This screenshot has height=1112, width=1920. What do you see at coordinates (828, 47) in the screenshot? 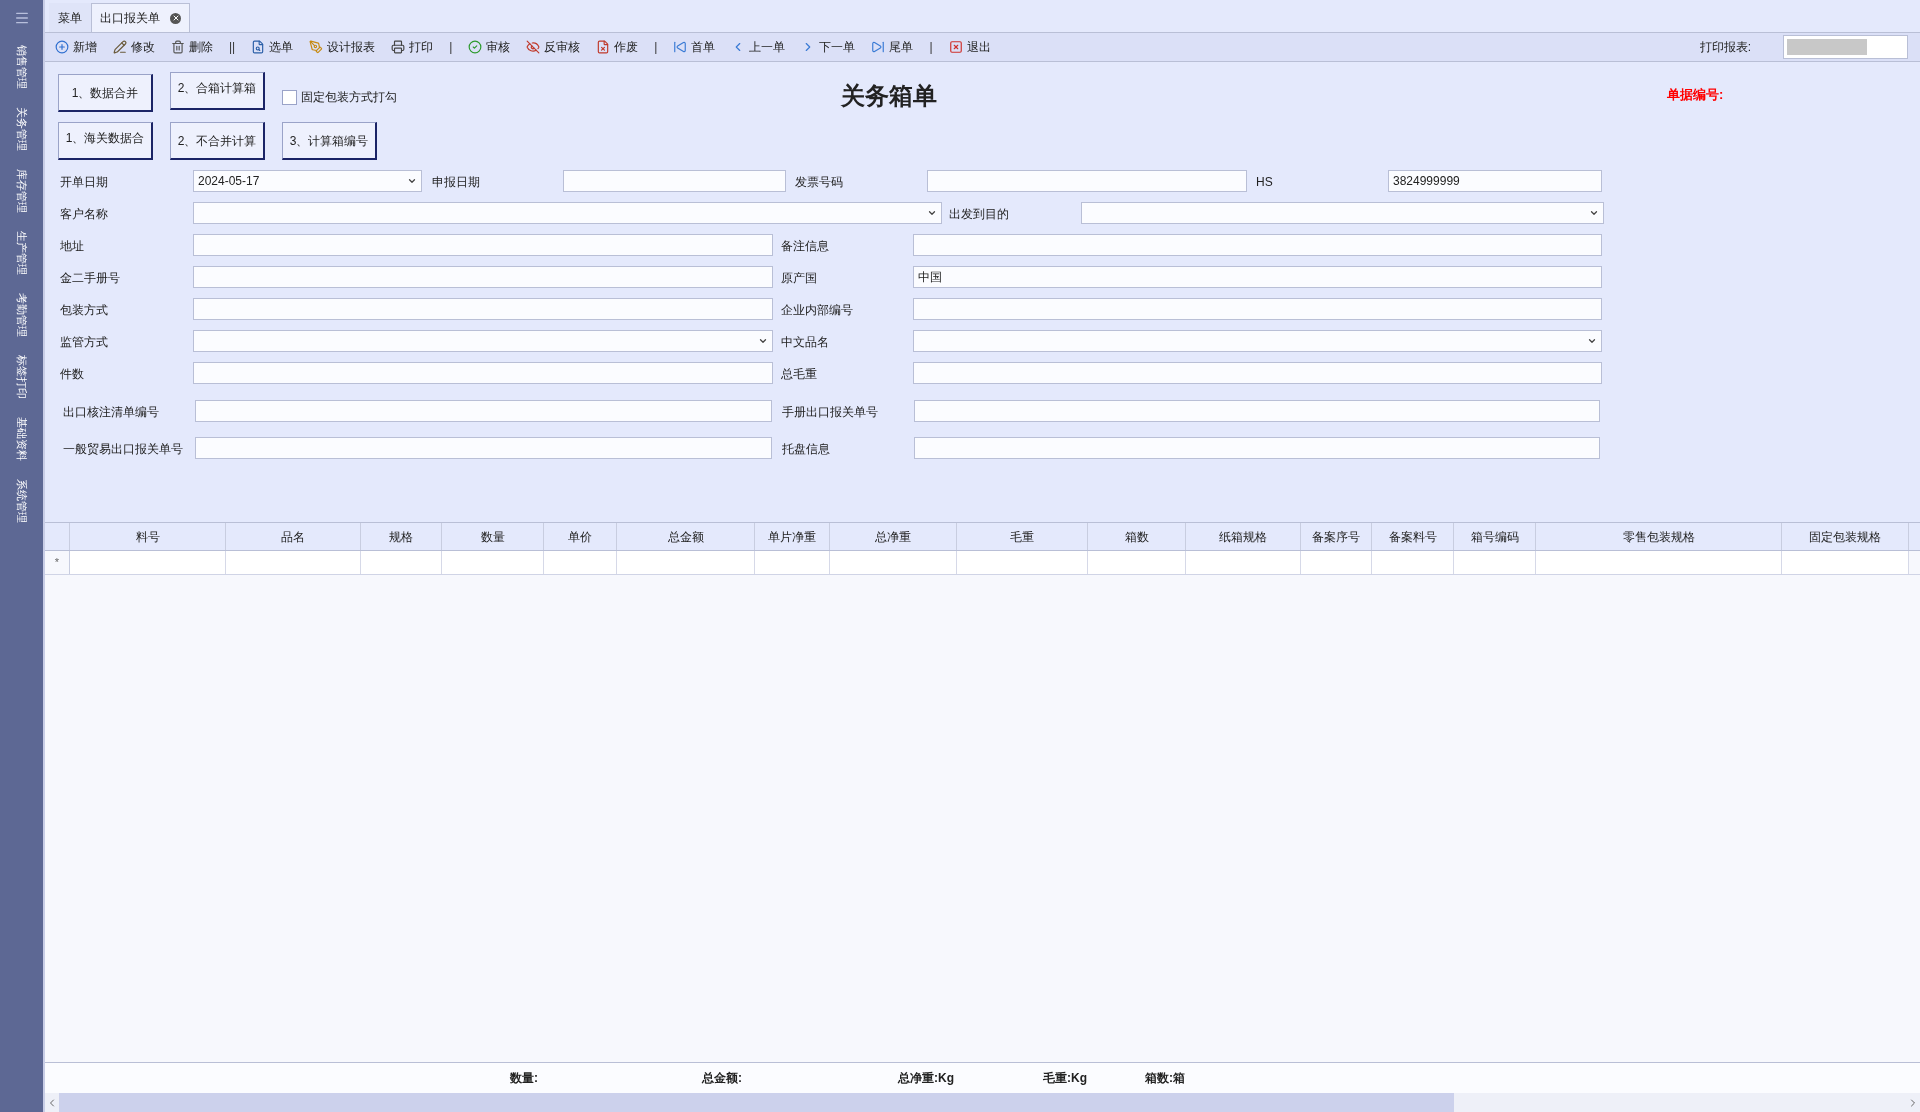
I see `toolbar-button: 下一单` at bounding box center [828, 47].